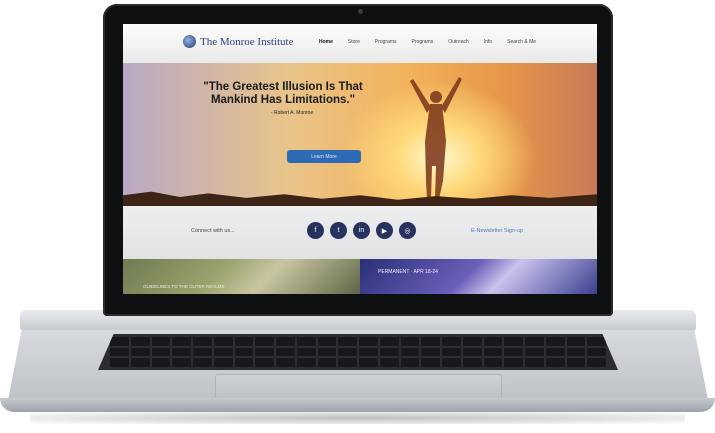 The height and width of the screenshot is (433, 715). I want to click on menu-item-programs: Programs, so click(386, 42).